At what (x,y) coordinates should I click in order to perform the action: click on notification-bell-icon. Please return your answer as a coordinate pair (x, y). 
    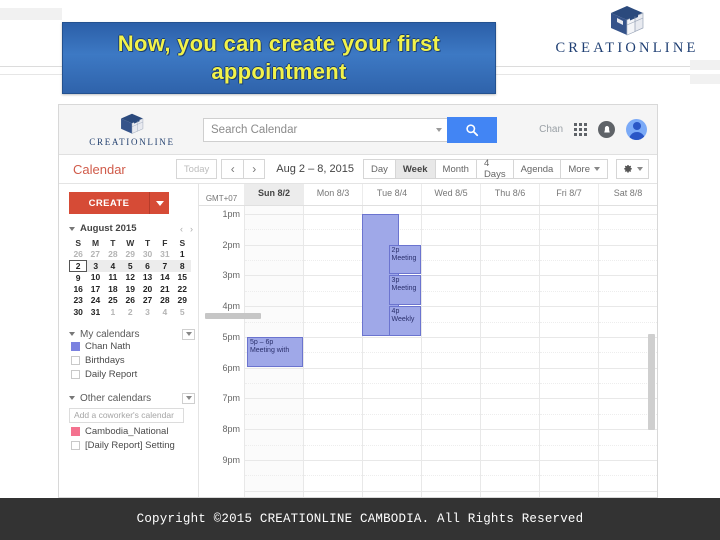
    Looking at the image, I should click on (606, 129).